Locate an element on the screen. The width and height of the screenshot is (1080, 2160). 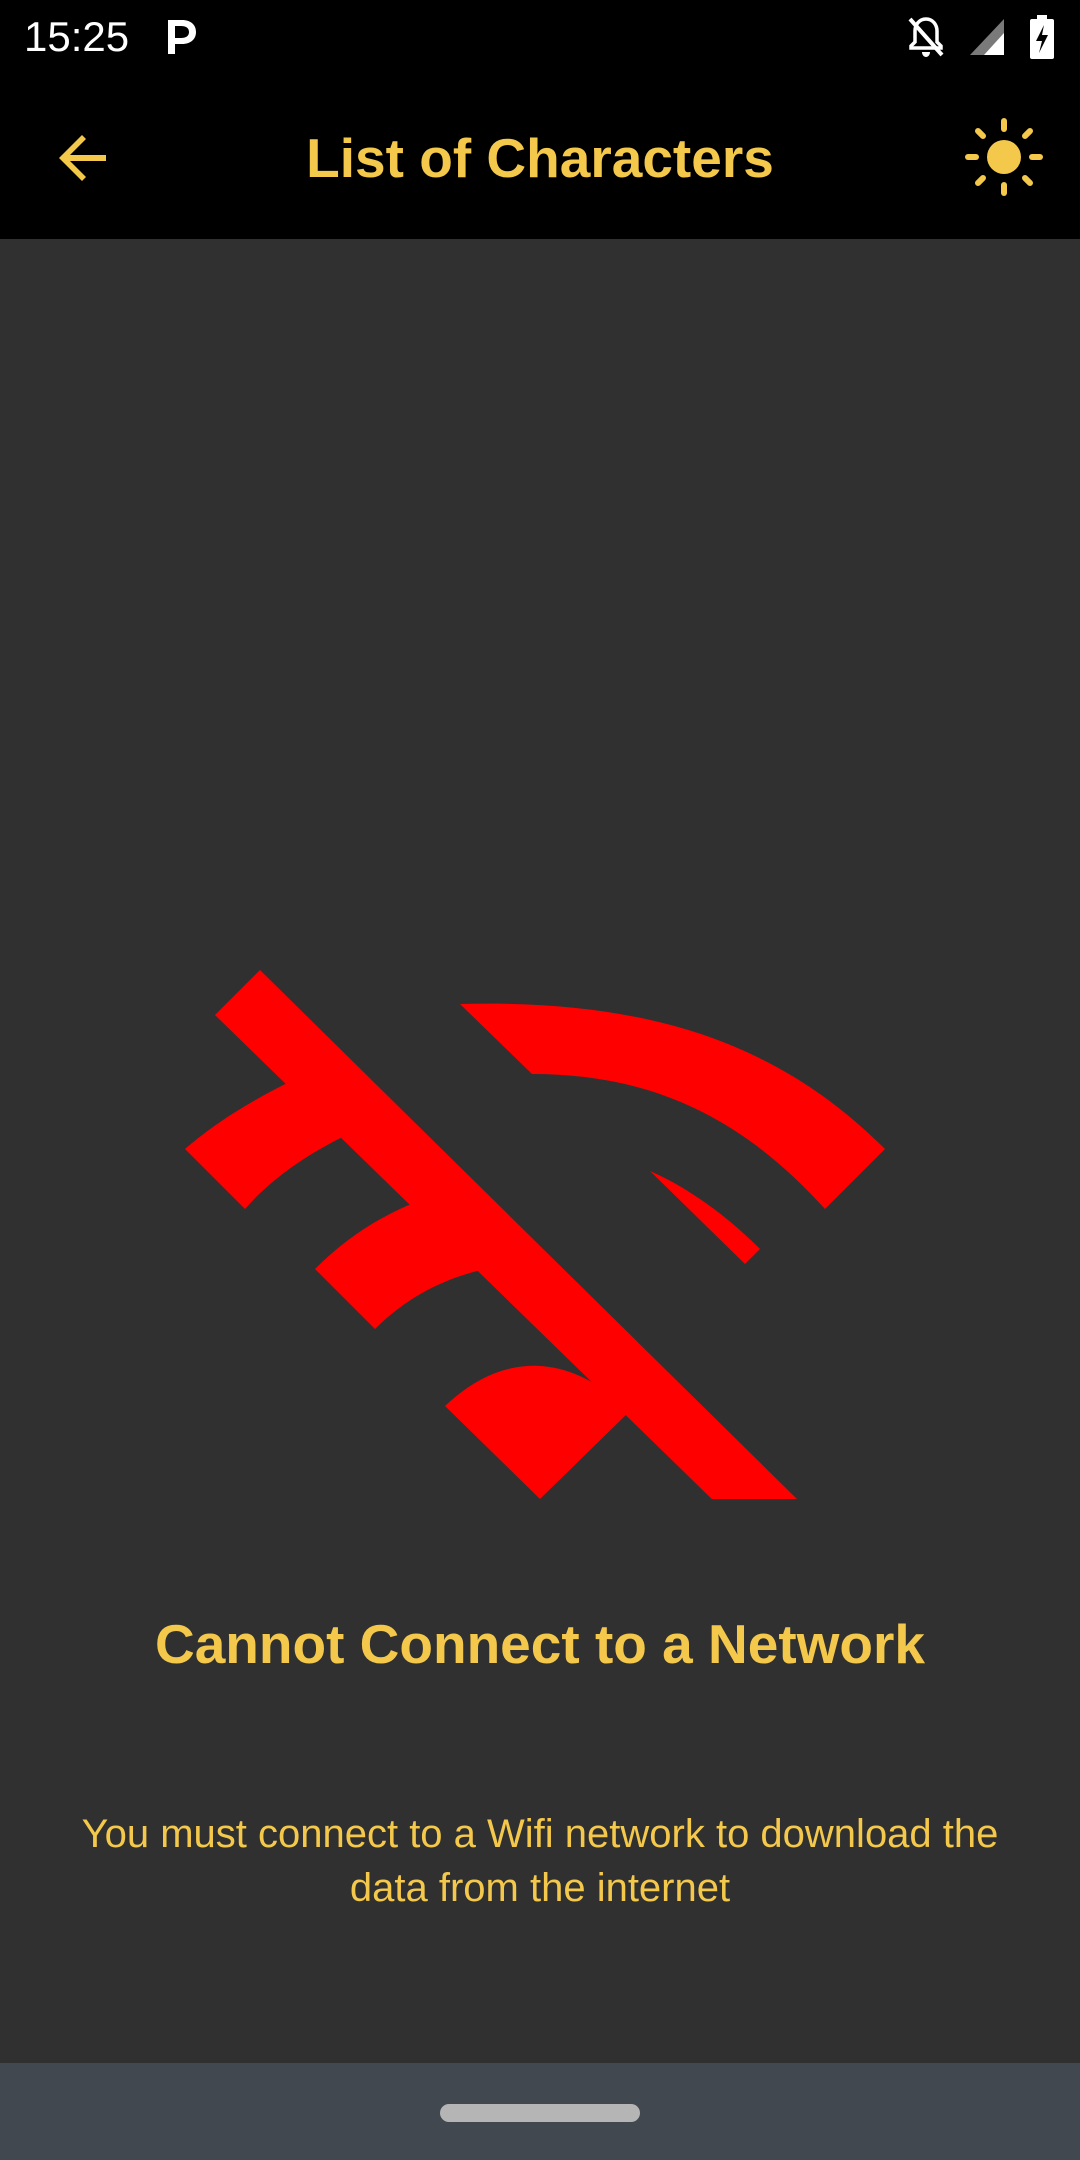
parking-p-icon is located at coordinates (182, 37).